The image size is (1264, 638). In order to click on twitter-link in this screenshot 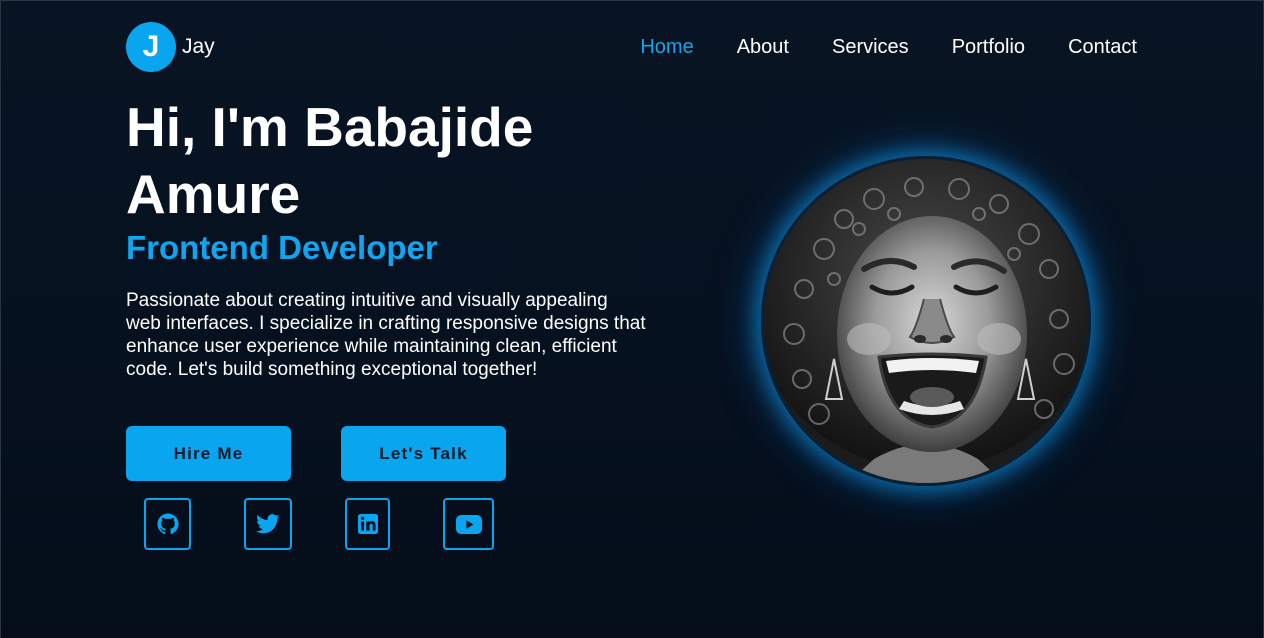, I will do `click(268, 524)`.